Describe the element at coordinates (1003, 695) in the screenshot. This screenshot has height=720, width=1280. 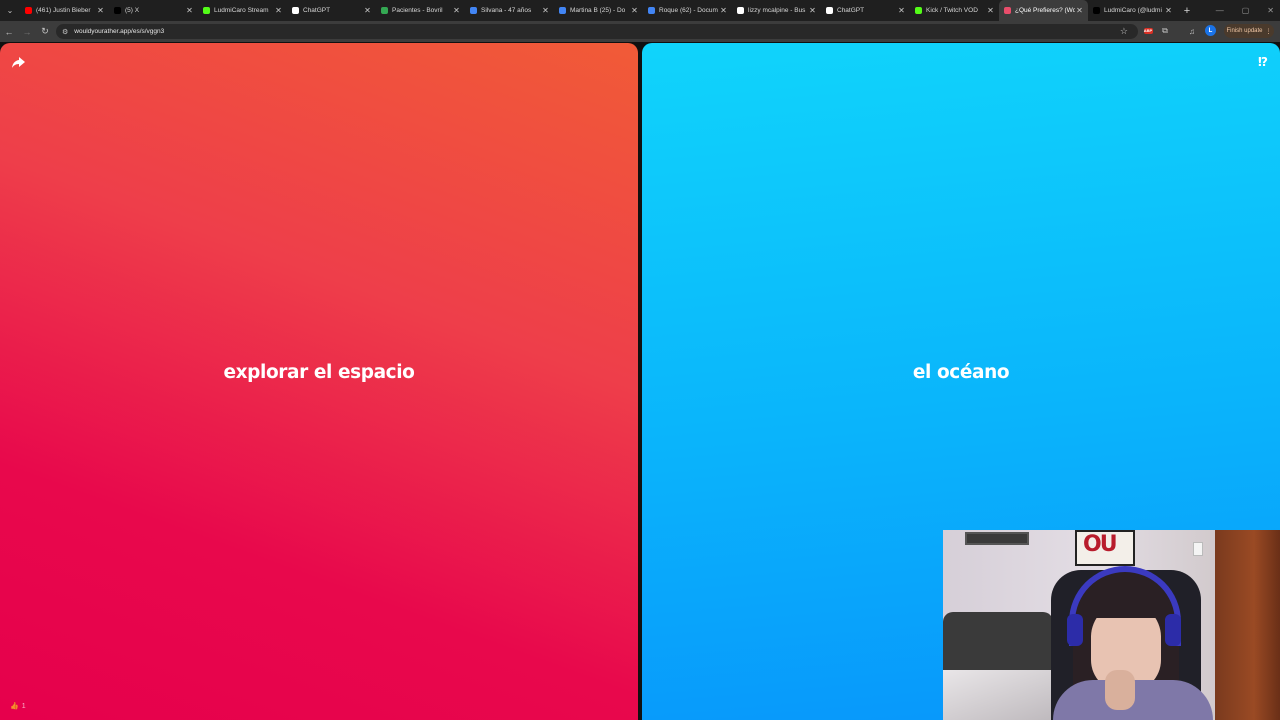
I see `webcam-blanket` at that location.